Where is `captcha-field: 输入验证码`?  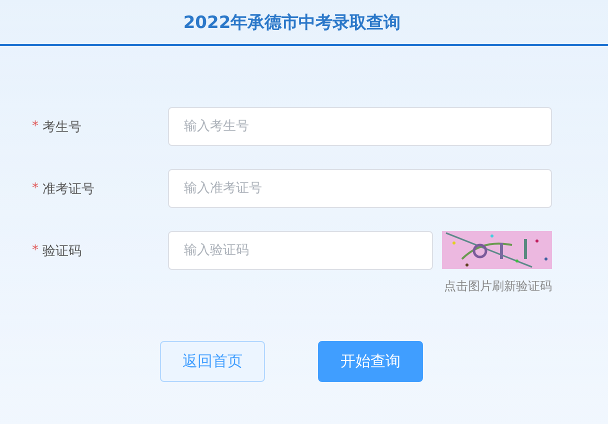
captcha-field: 输入验证码 is located at coordinates (300, 250).